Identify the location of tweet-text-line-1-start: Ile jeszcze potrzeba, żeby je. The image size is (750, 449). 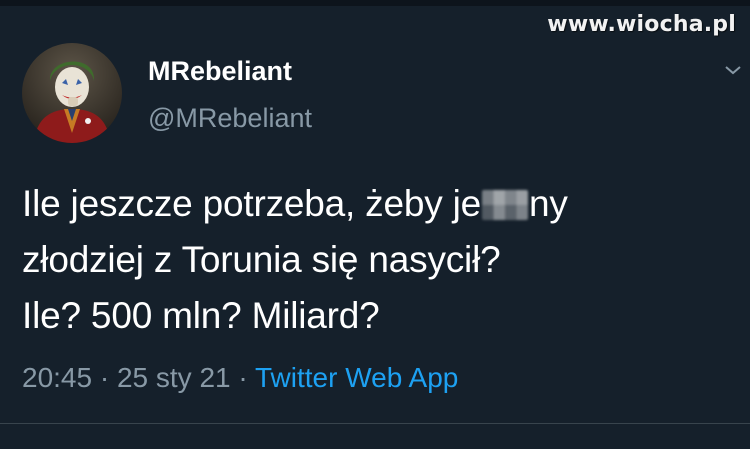
(251, 203).